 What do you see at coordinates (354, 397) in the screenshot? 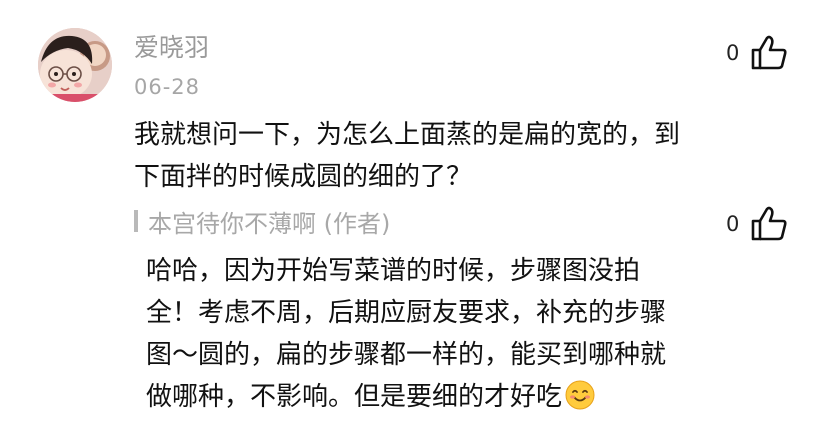
I see `reply-line: 做哪种，不影响。但是要细的才好吃` at bounding box center [354, 397].